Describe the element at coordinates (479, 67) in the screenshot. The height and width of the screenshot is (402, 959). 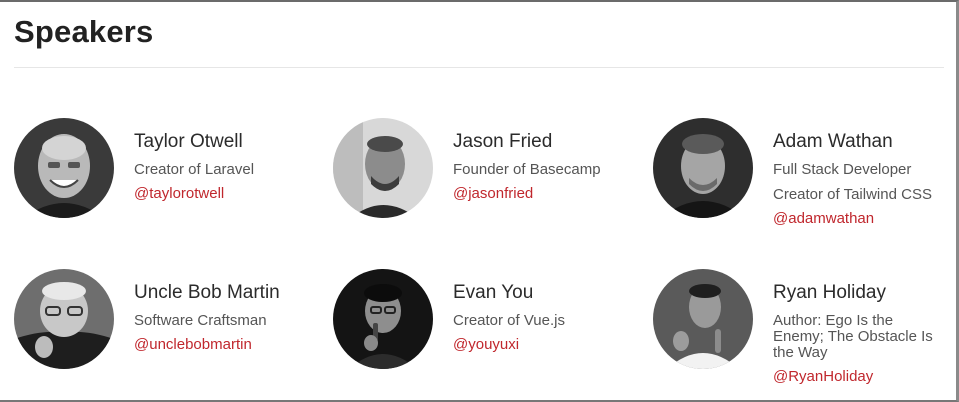
I see `title-divider` at that location.